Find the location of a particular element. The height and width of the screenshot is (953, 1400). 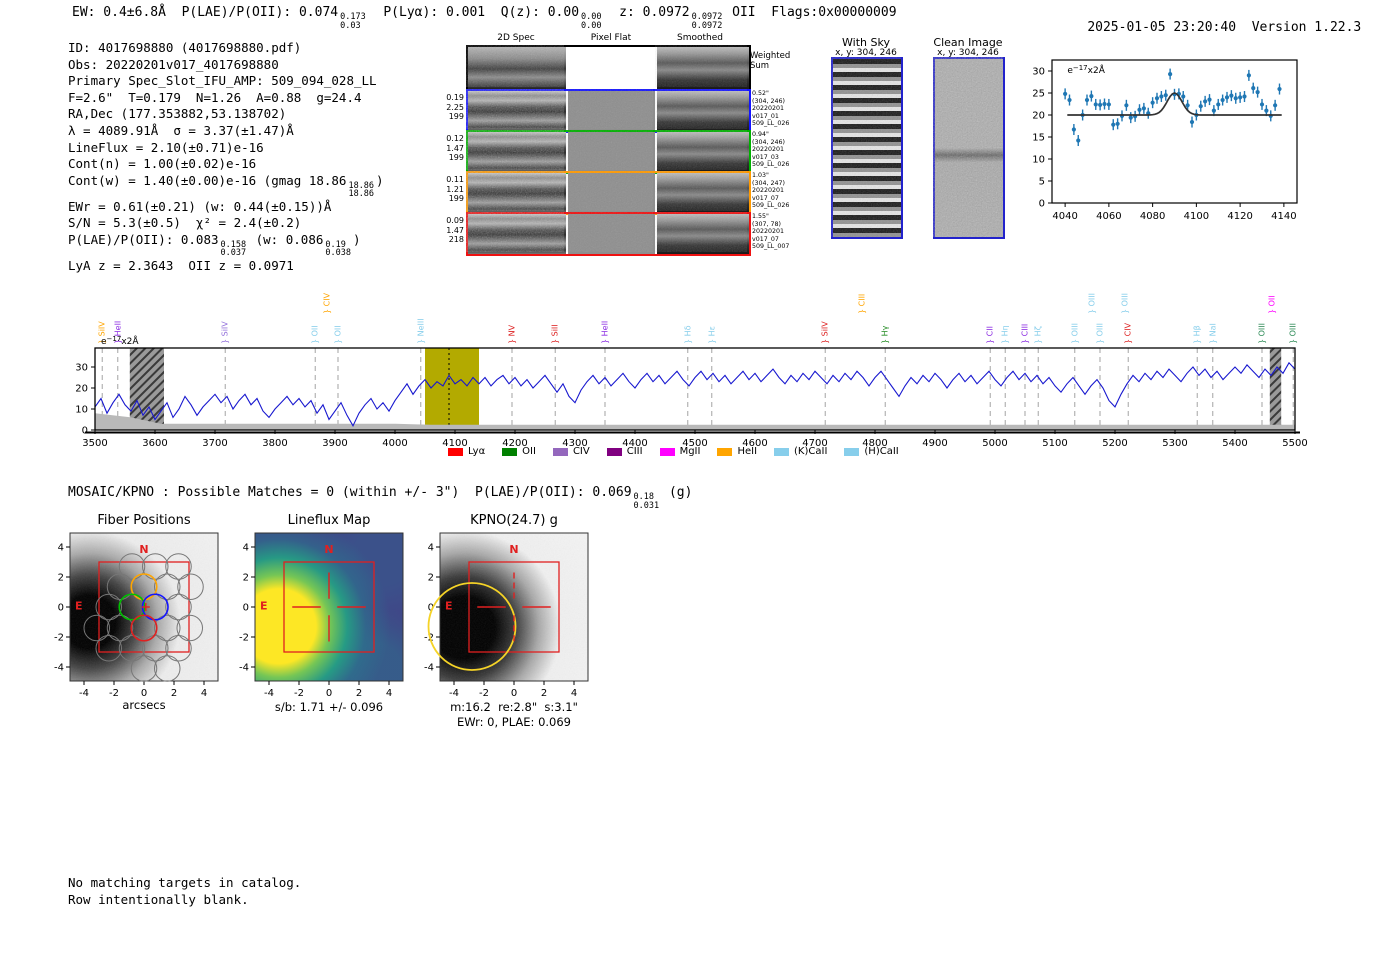

legend-item: OII is located at coordinates (519, 451).